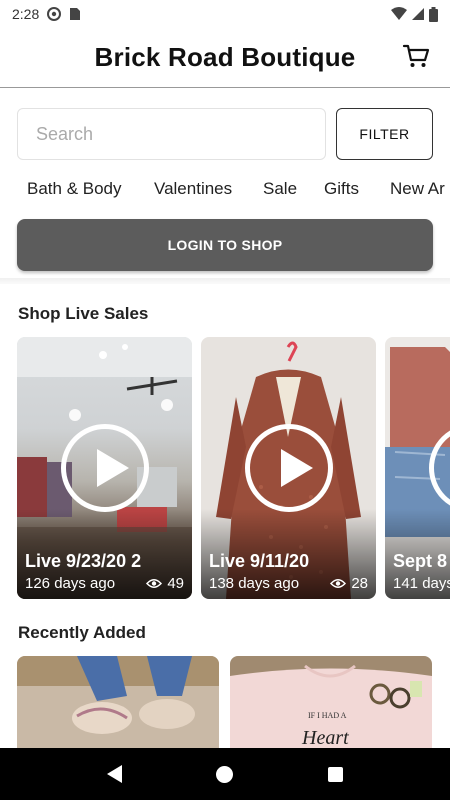 The width and height of the screenshot is (450, 800). What do you see at coordinates (254, 583) in the screenshot?
I see `live-sale-age: 138 days ago` at bounding box center [254, 583].